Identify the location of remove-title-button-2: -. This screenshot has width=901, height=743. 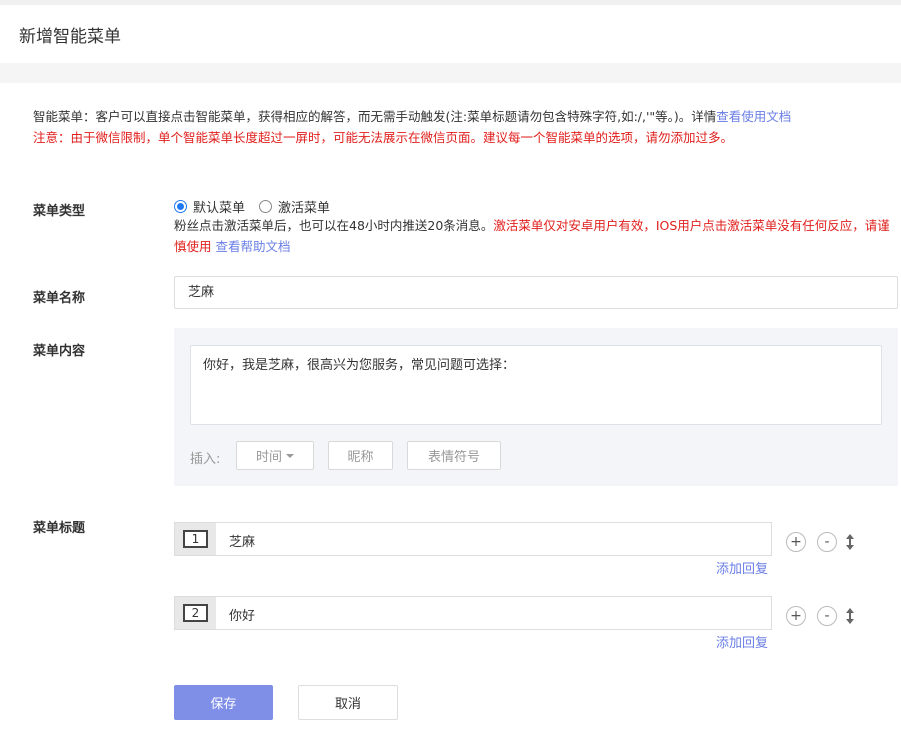
(827, 616).